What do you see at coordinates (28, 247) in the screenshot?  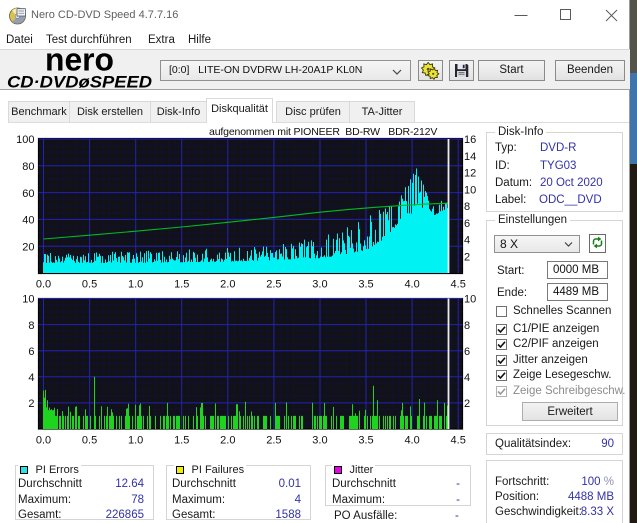 I see `svg-text: 20` at bounding box center [28, 247].